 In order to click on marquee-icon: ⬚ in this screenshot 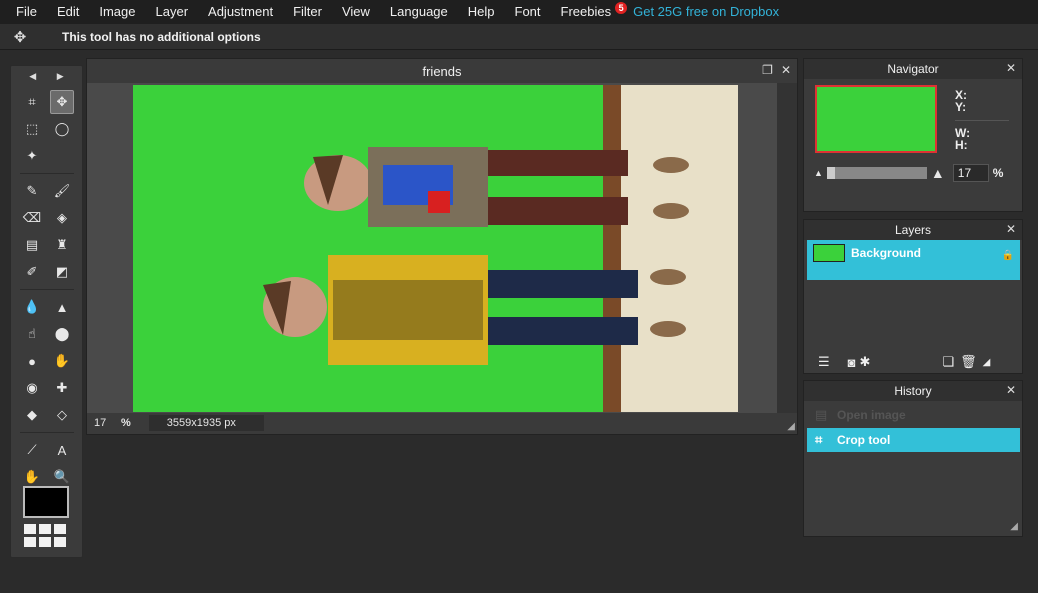, I will do `click(32, 129)`.